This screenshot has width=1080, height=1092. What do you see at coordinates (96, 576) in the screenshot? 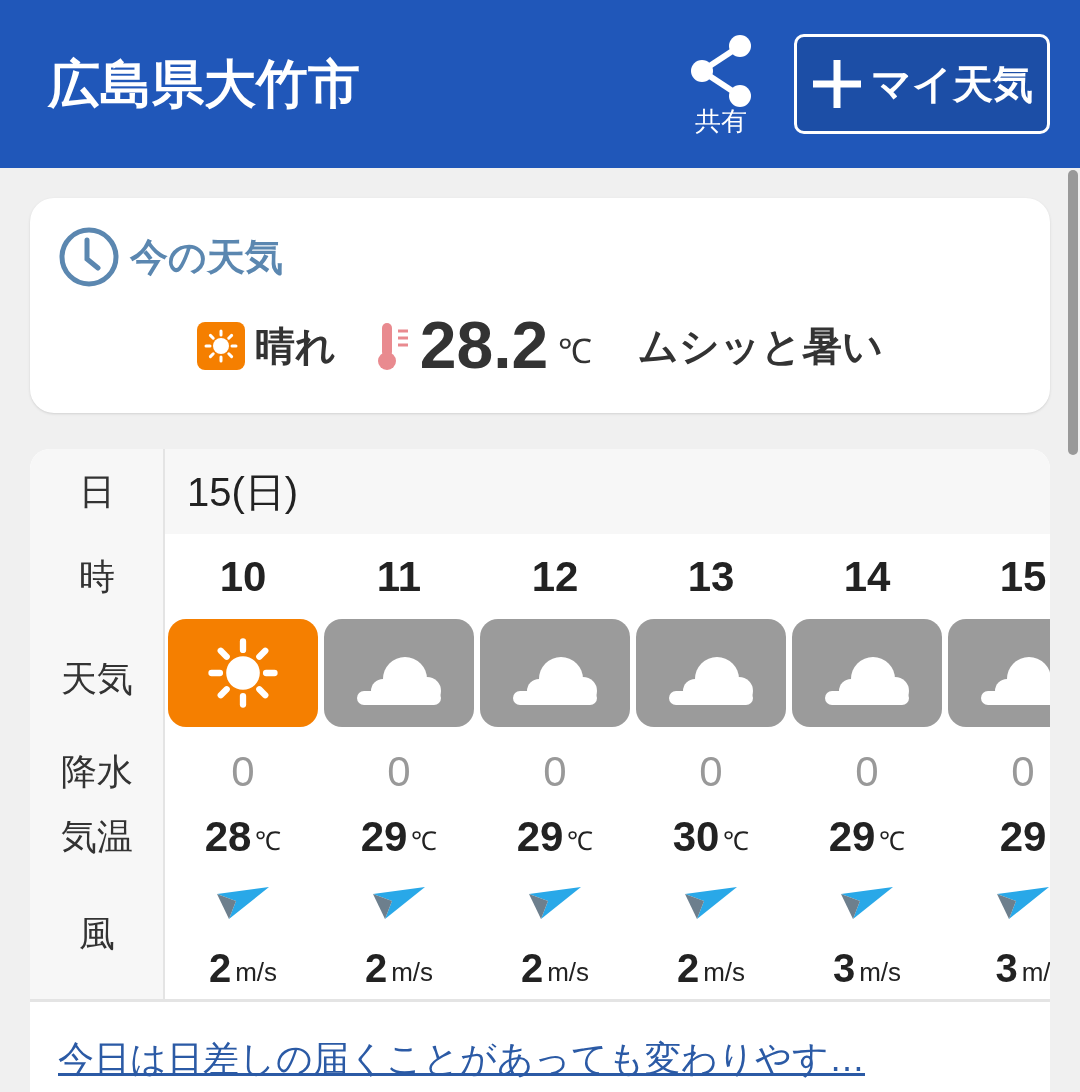
I see `row-label: 時` at bounding box center [96, 576].